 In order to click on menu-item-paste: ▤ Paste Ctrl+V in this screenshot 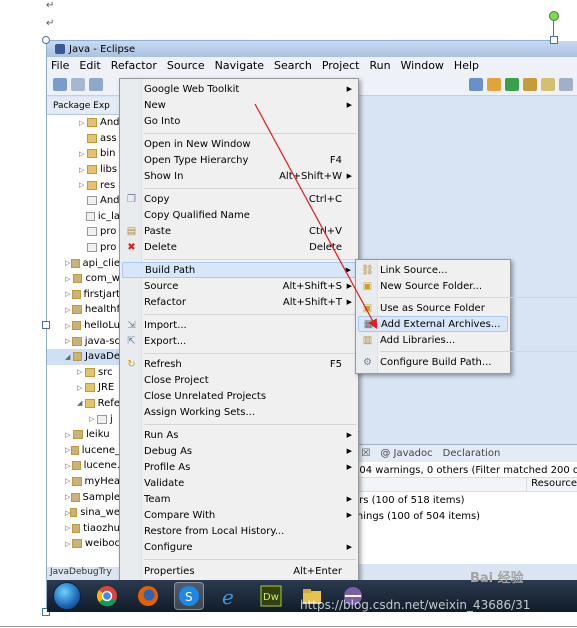, I will do `click(239, 231)`.